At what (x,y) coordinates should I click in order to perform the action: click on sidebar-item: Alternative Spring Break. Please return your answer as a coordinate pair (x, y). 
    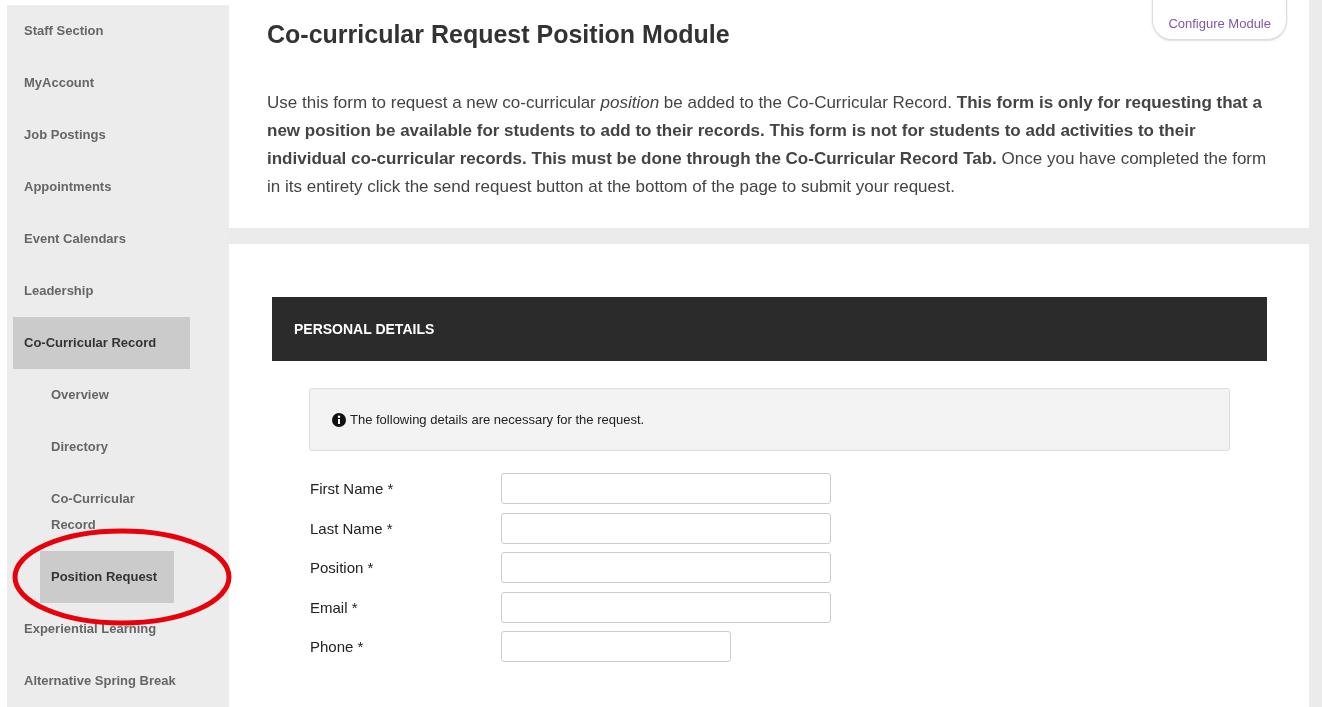
    Looking at the image, I should click on (101, 681).